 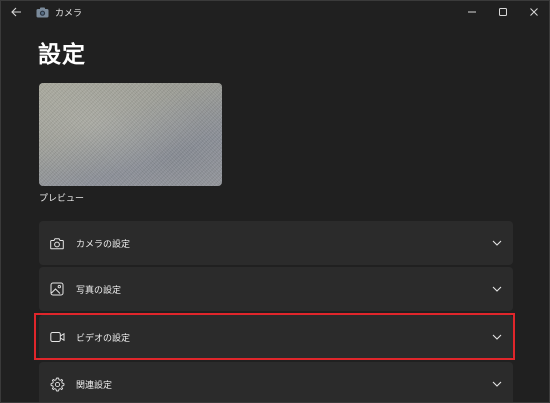 I want to click on minimize-button, so click(x=471, y=12).